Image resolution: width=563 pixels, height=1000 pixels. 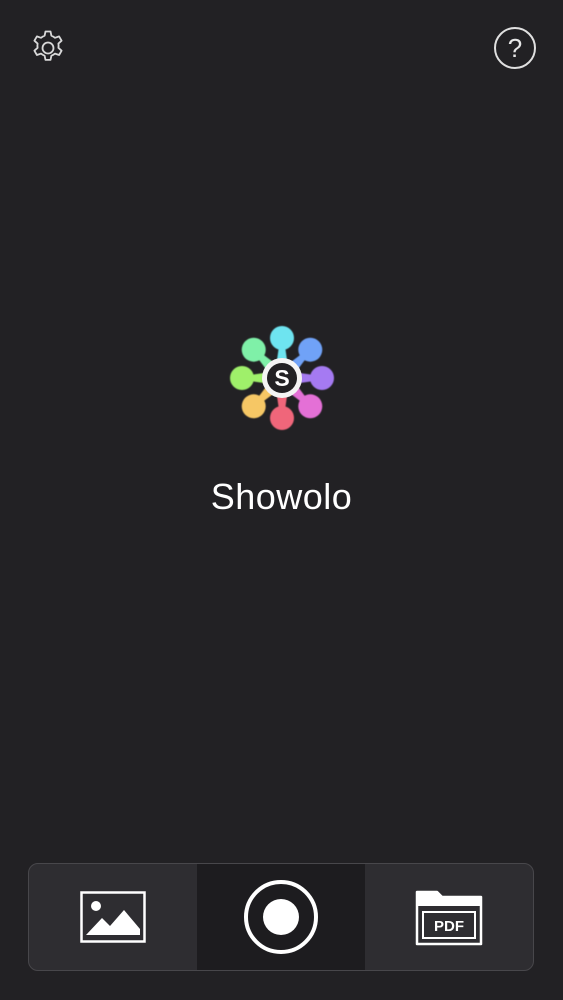 I want to click on record-icon, so click(x=281, y=917).